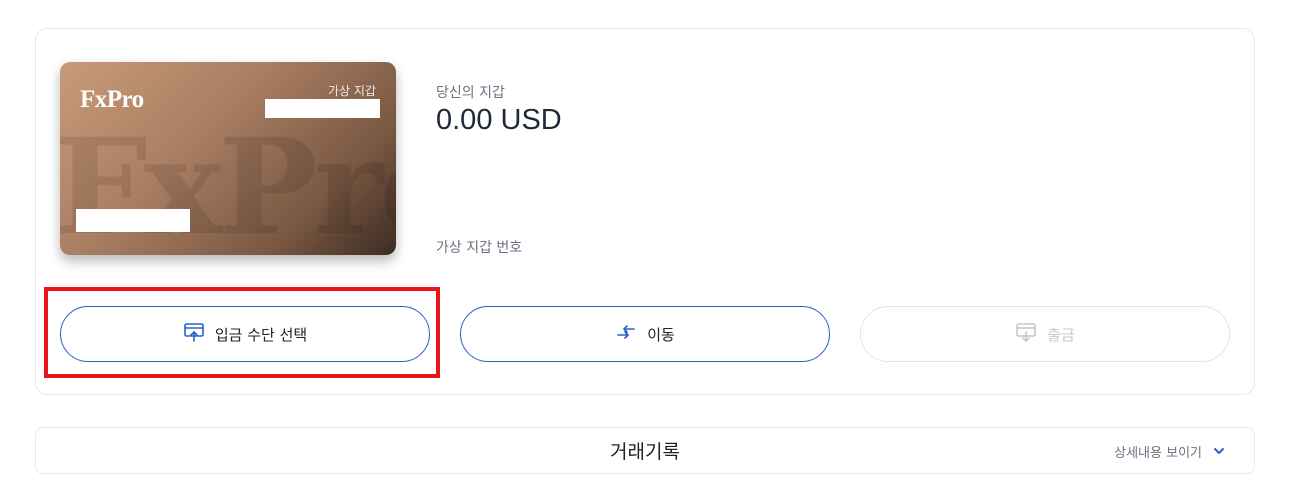 The width and height of the screenshot is (1295, 494). I want to click on card-watermark: FxPro, so click(228, 182).